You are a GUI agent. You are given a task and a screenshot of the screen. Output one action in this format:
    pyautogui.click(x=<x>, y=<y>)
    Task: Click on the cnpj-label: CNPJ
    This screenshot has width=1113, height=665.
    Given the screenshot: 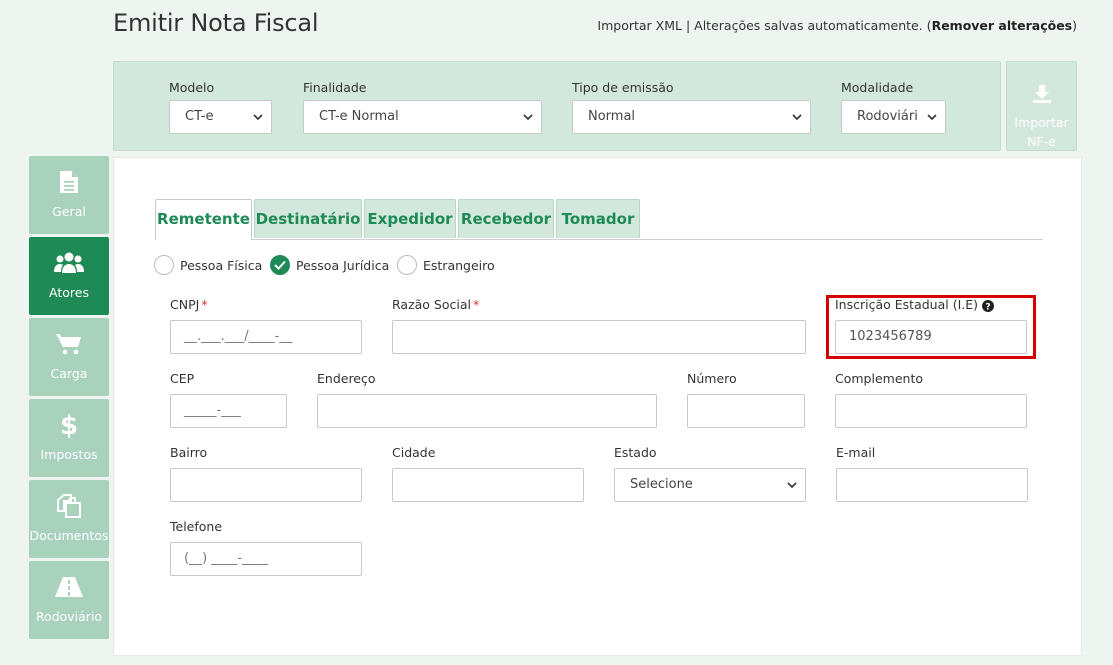 What is the action you would take?
    pyautogui.click(x=185, y=304)
    